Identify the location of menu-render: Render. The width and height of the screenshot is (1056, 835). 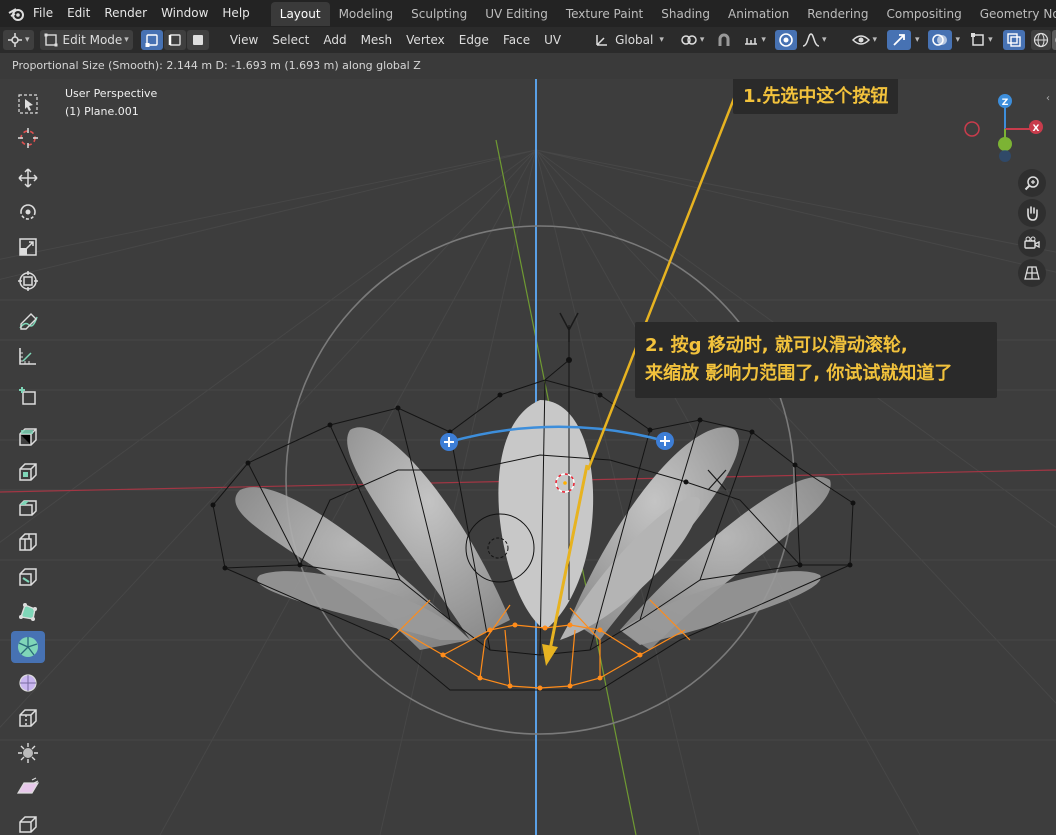
(125, 13).